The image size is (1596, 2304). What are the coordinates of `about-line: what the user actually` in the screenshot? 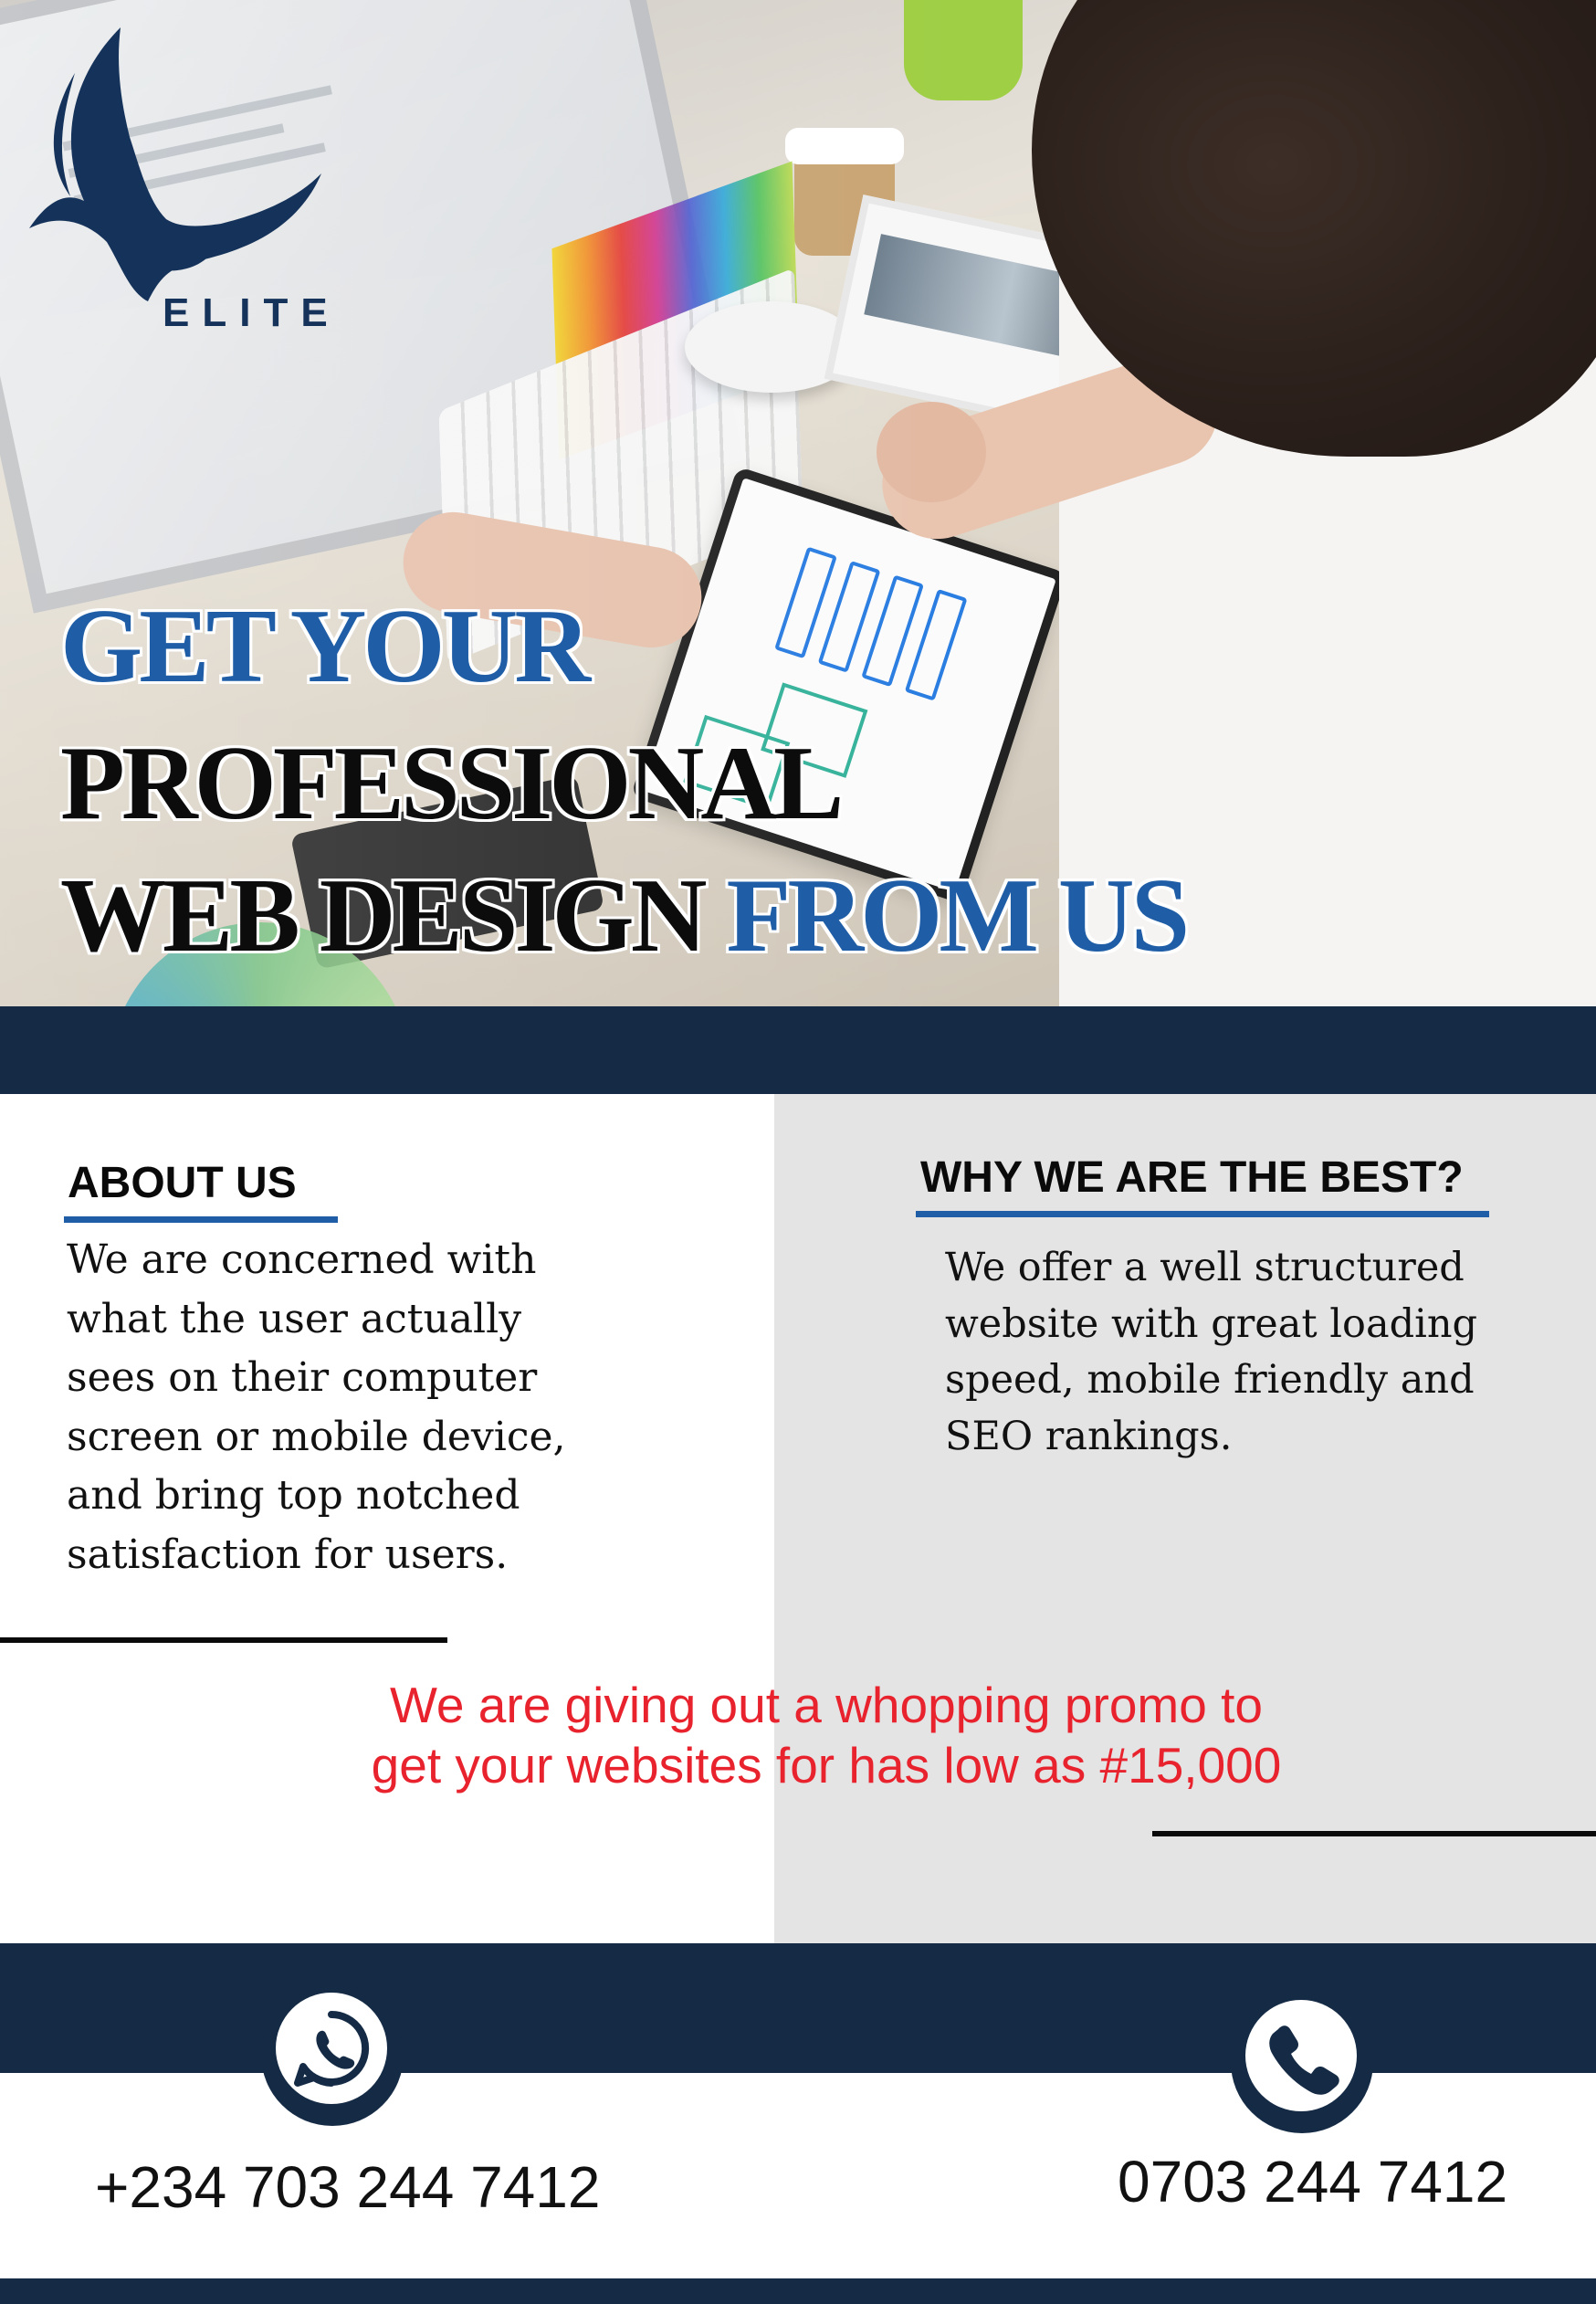 It's located at (294, 1318).